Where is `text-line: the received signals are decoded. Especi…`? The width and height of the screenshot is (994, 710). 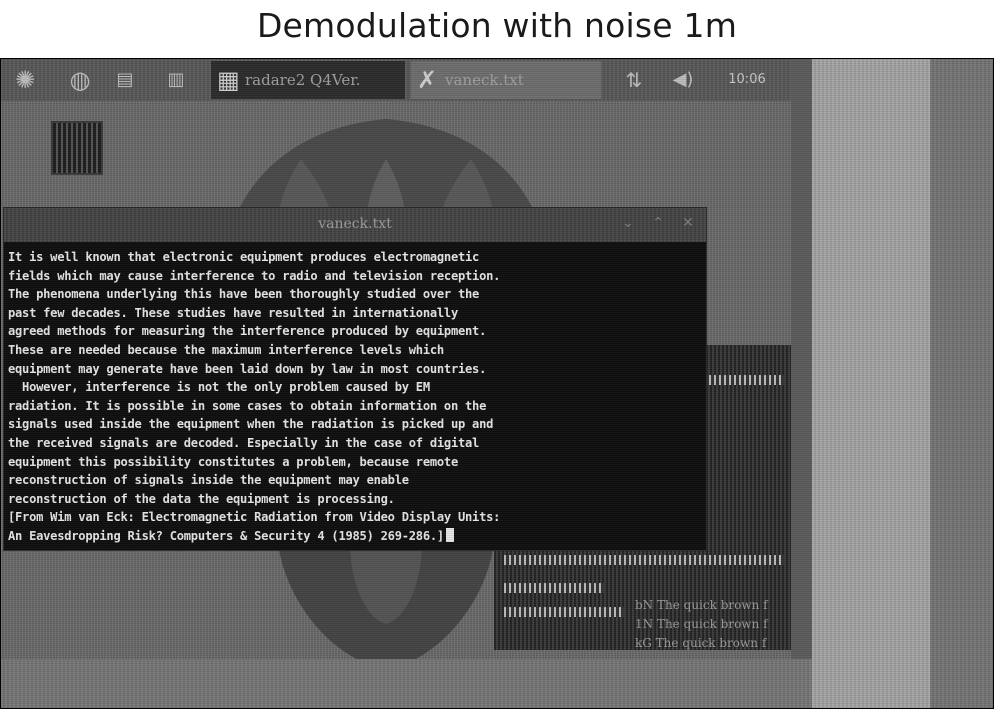 text-line: the received signals are decoded. Especi… is located at coordinates (244, 442).